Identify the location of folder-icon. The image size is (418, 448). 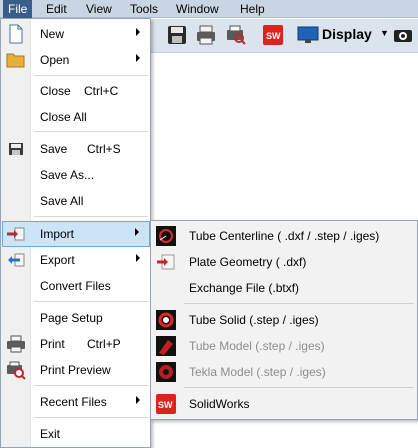
(15, 60).